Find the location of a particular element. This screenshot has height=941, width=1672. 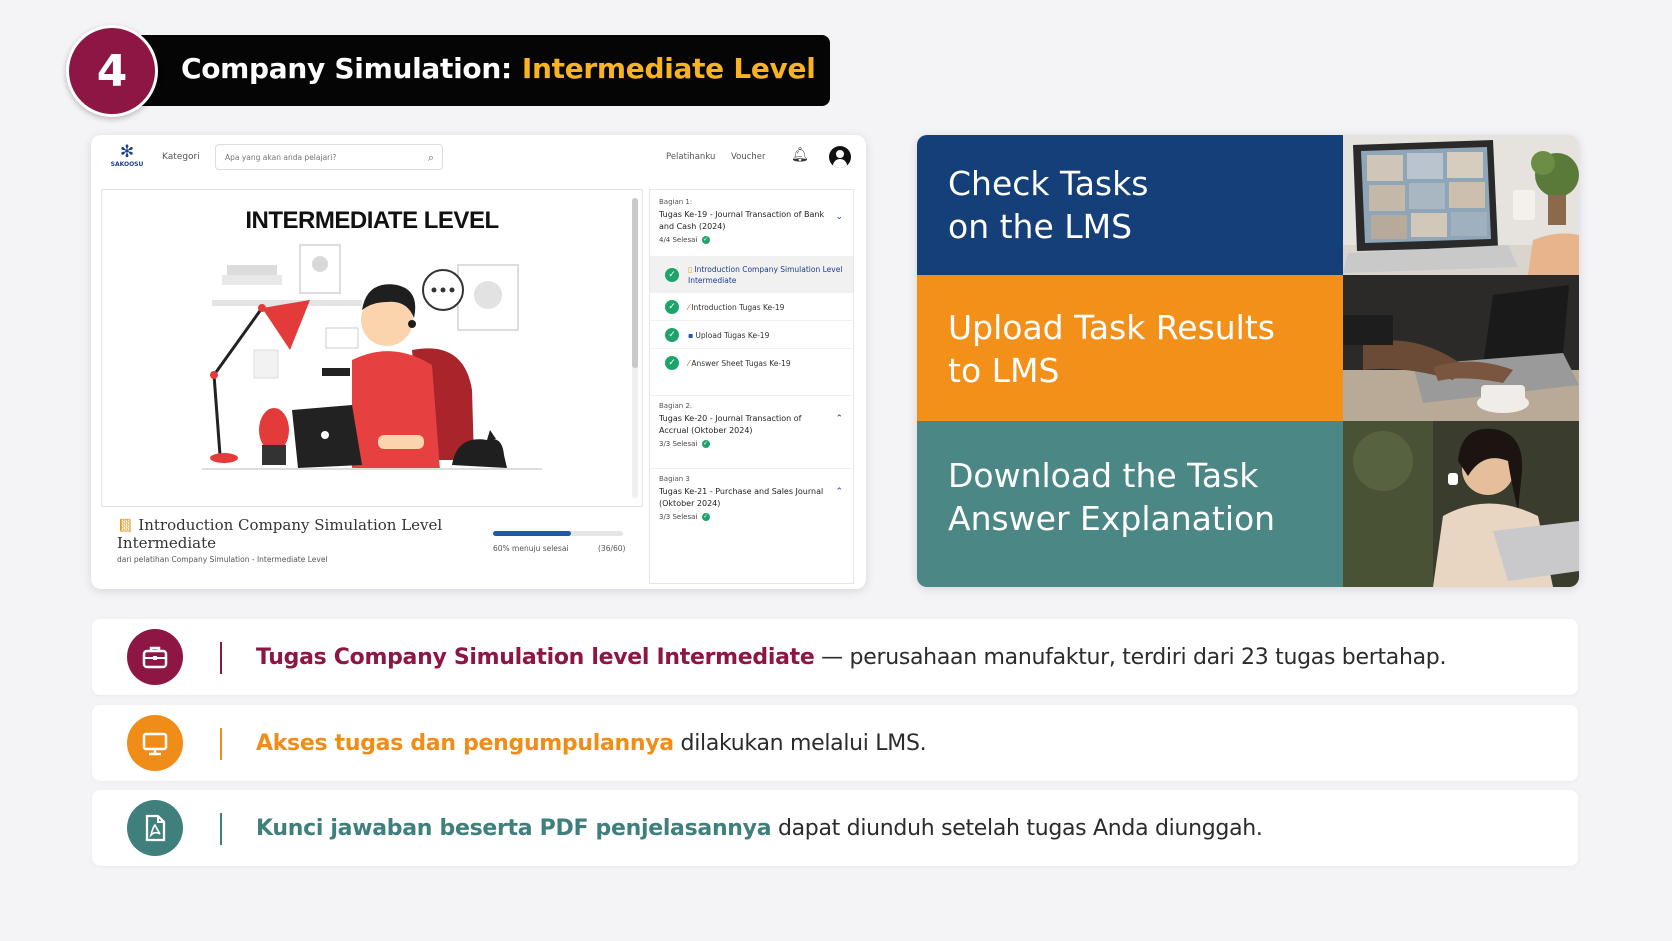

typing-laptop-photo is located at coordinates (1461, 348).